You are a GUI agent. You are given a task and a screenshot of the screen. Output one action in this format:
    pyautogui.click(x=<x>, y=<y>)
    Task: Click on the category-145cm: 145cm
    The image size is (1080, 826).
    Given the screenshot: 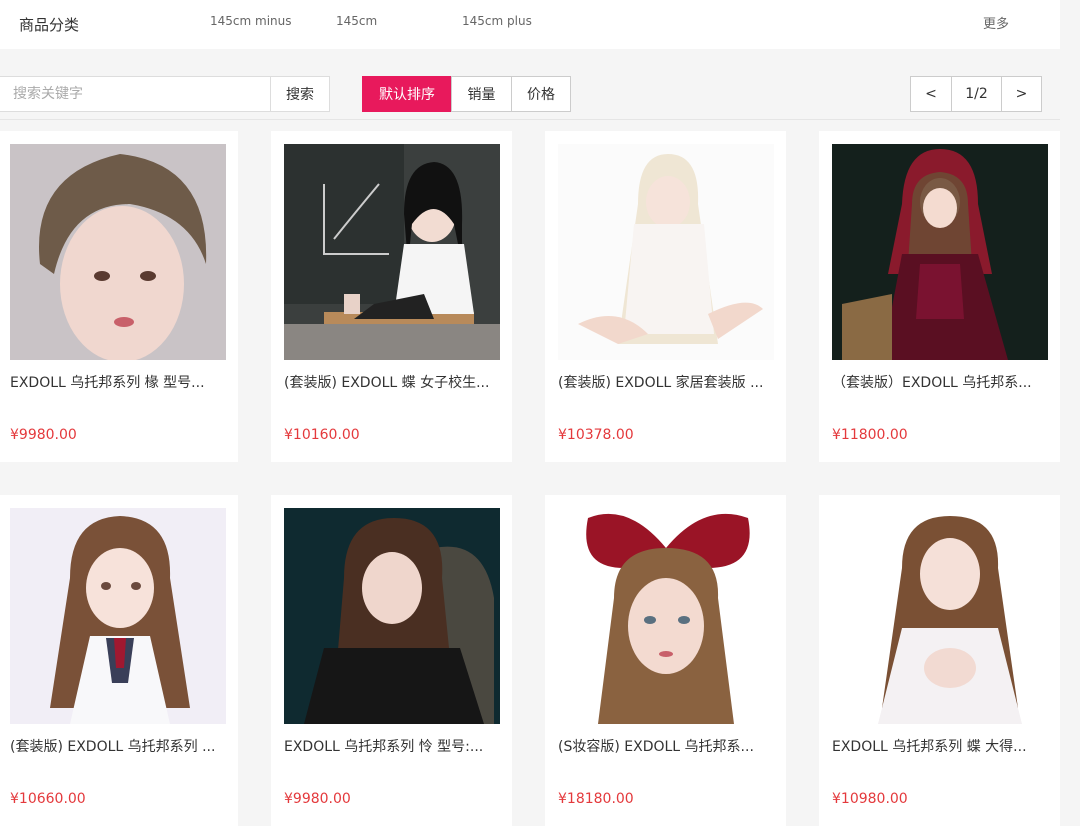 What is the action you would take?
    pyautogui.click(x=356, y=21)
    